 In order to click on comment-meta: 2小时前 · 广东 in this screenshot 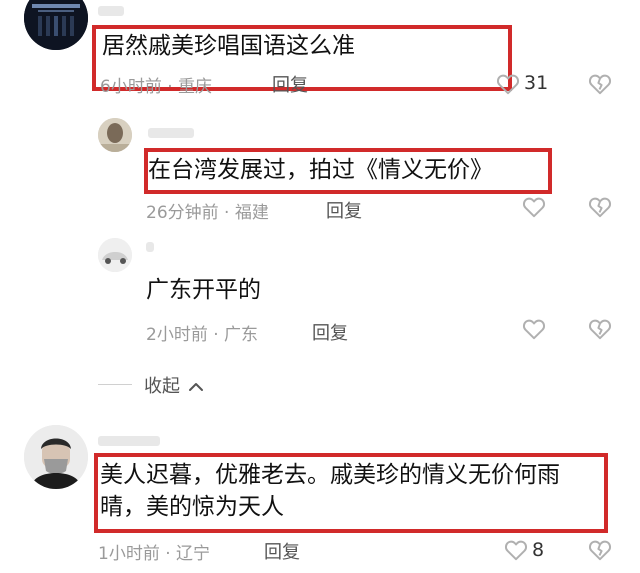, I will do `click(202, 332)`.